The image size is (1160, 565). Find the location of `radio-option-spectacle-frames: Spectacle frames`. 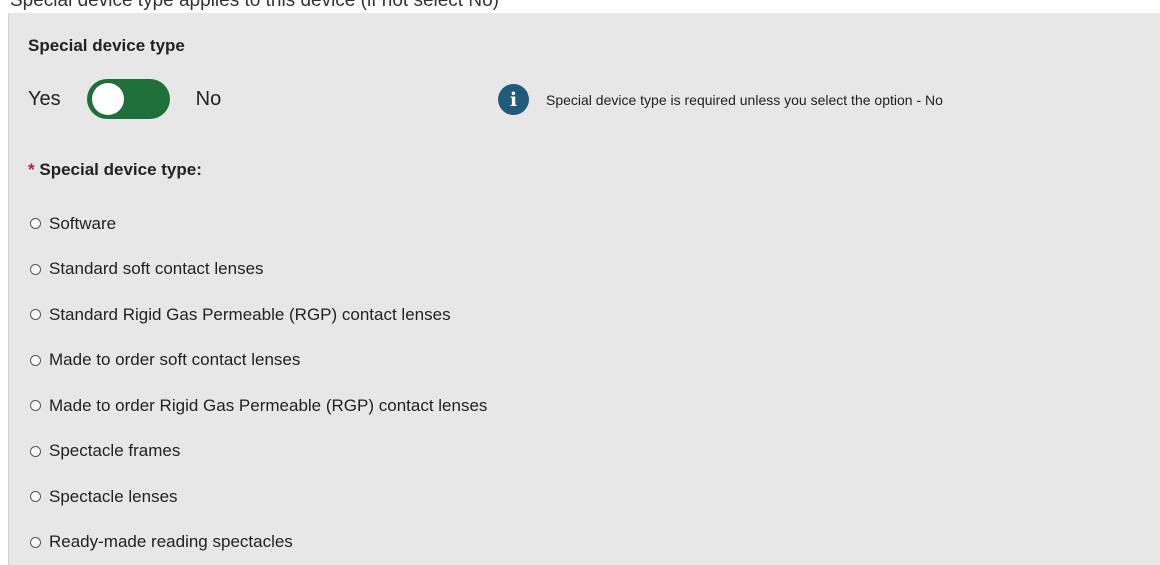

radio-option-spectacle-frames: Spectacle frames is located at coordinates (258, 452).